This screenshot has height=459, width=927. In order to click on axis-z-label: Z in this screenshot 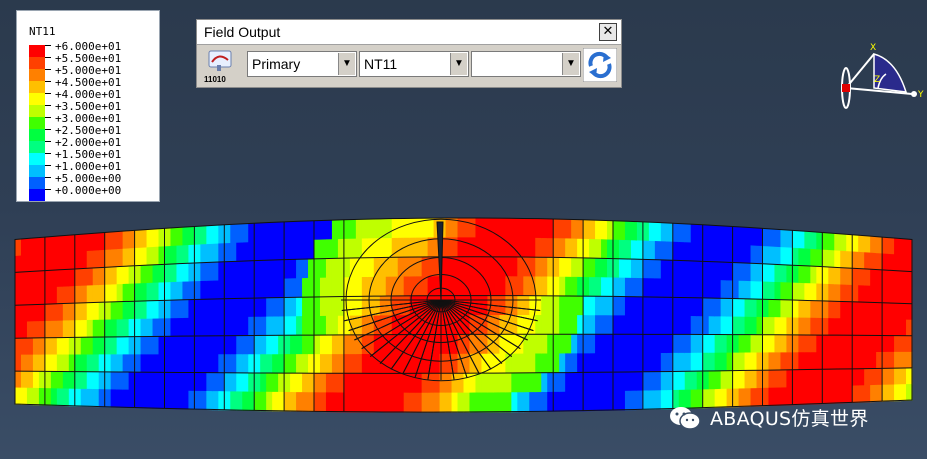, I will do `click(877, 80)`.